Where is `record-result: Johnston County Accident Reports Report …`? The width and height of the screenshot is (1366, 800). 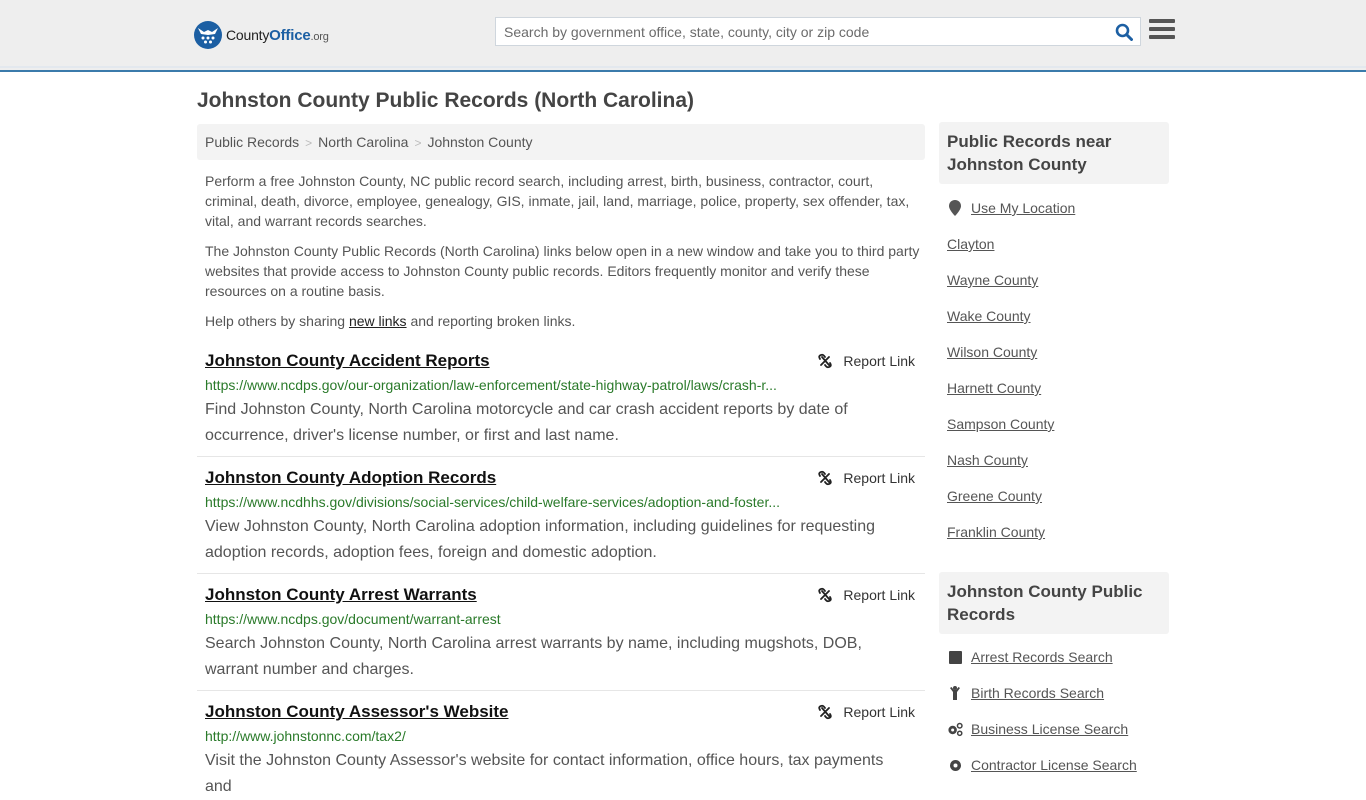 record-result: Johnston County Accident Reports Report … is located at coordinates (561, 401).